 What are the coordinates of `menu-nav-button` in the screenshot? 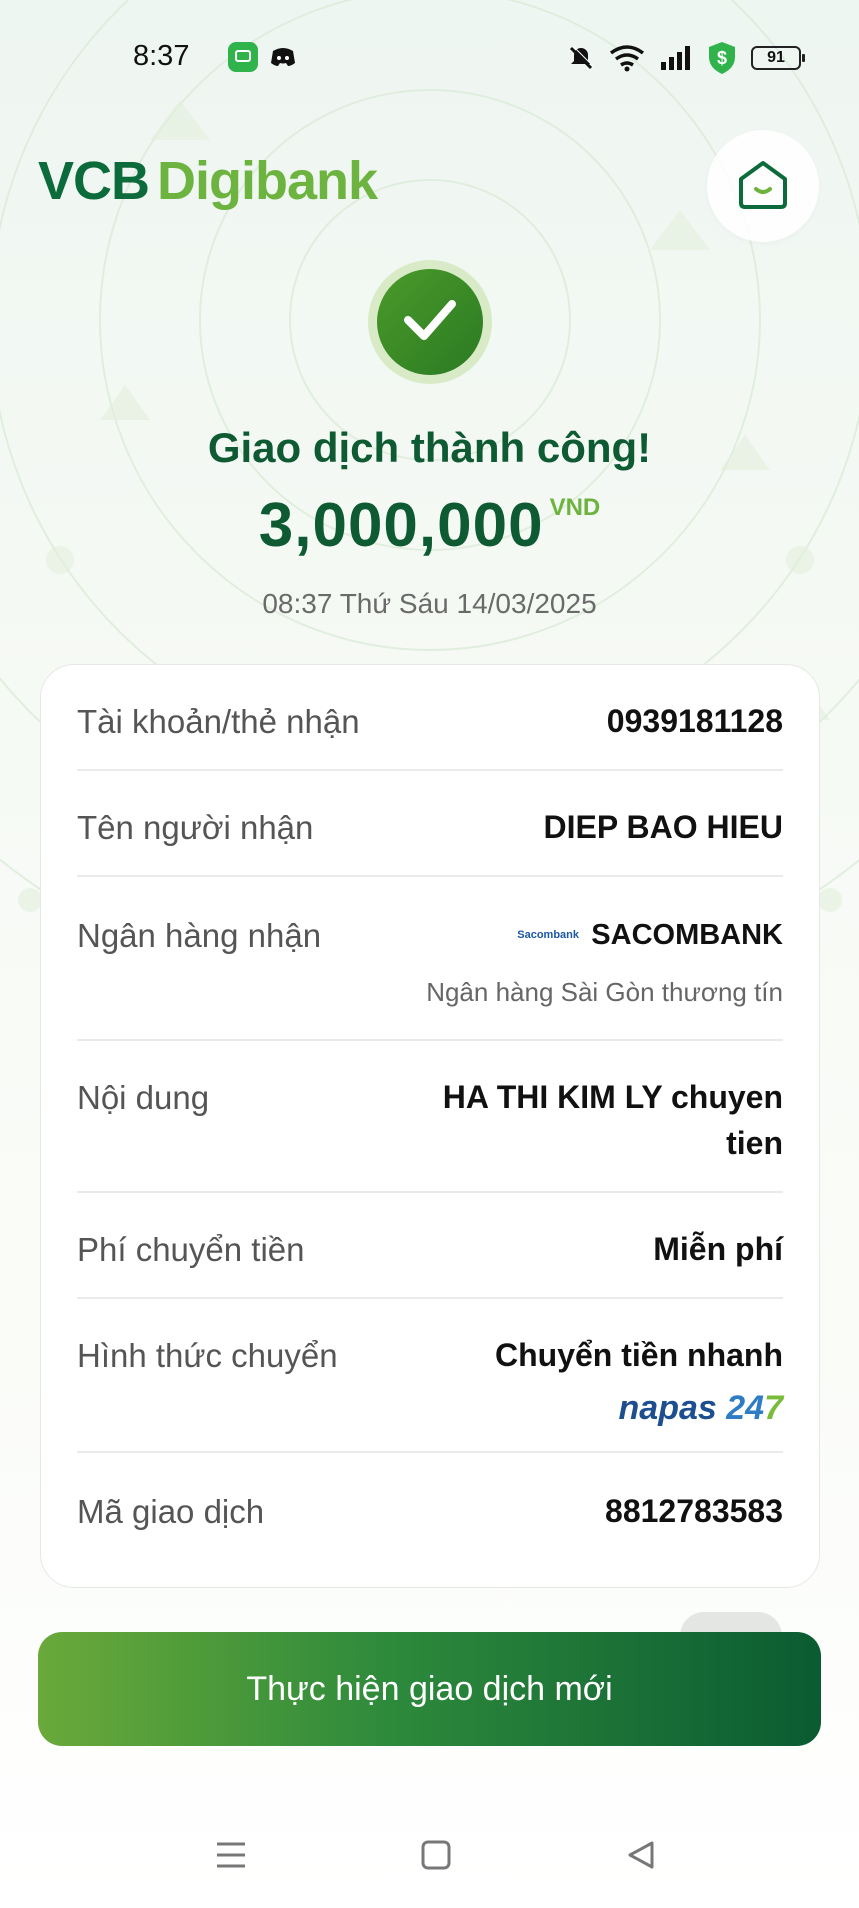 It's located at (231, 1857).